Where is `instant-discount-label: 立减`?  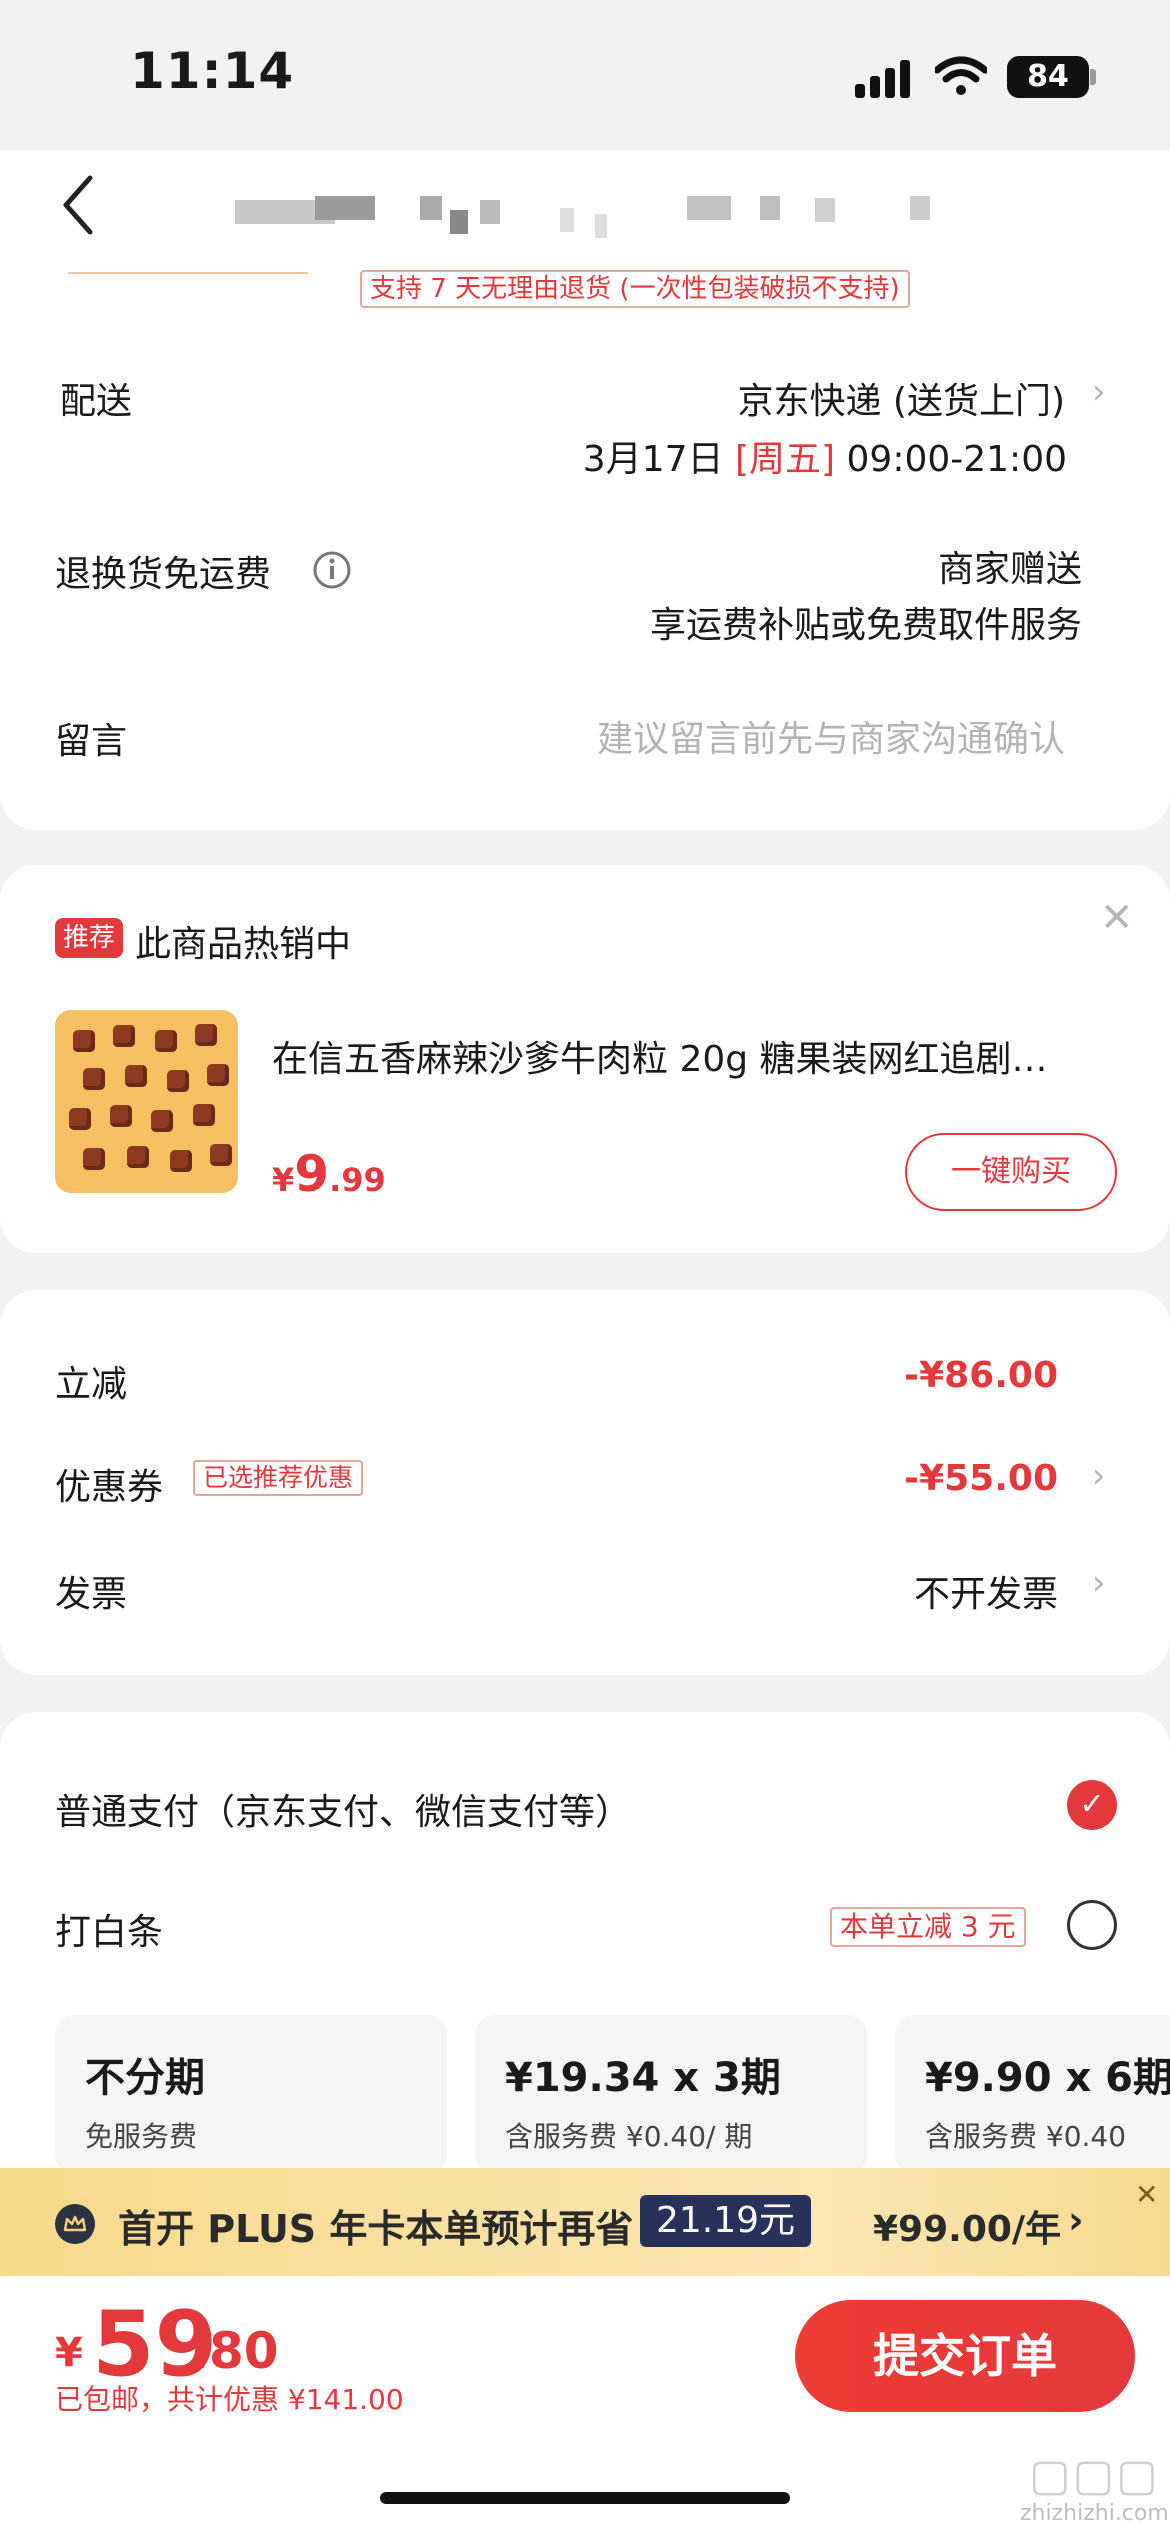 instant-discount-label: 立减 is located at coordinates (91, 1384).